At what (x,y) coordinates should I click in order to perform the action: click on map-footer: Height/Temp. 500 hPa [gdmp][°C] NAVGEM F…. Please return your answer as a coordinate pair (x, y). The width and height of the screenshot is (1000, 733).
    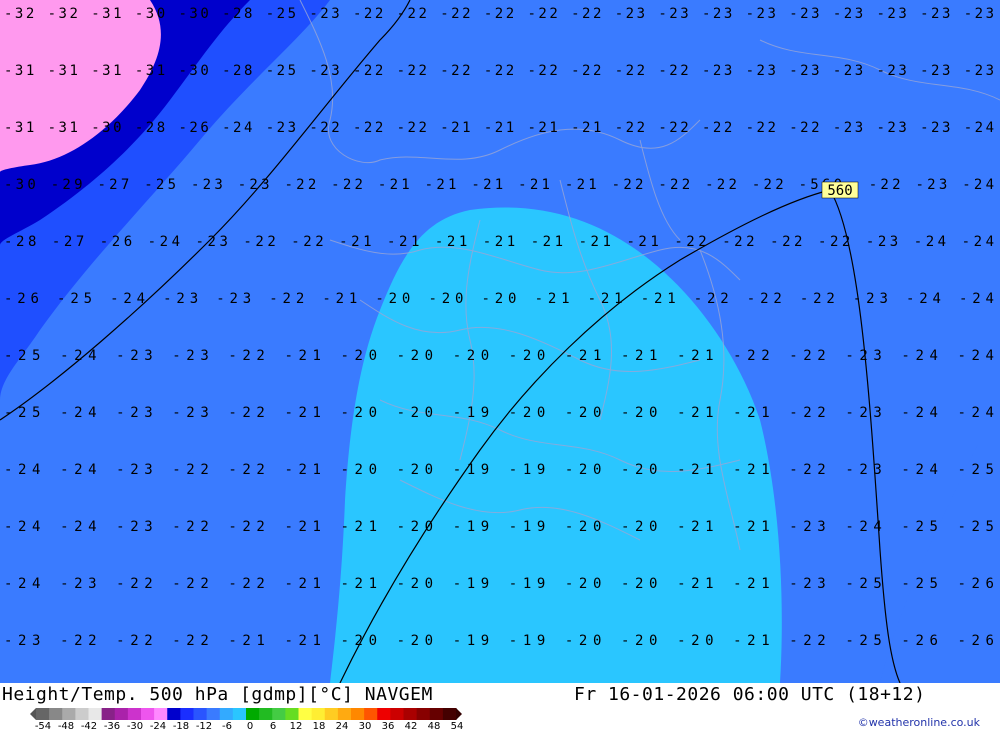
    Looking at the image, I should click on (500, 708).